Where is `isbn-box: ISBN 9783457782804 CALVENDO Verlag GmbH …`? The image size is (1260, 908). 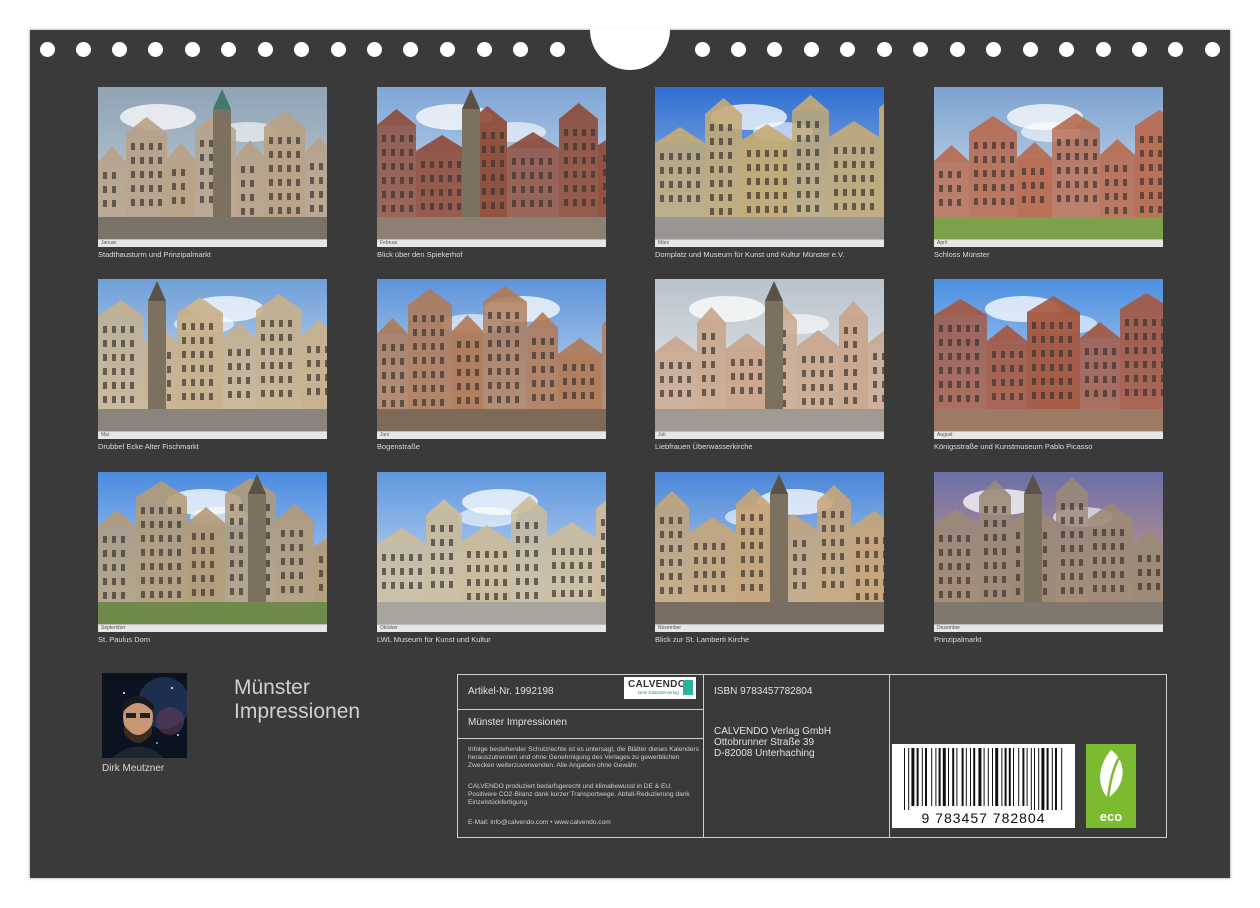
isbn-box: ISBN 9783457782804 CALVENDO Verlag GmbH … is located at coordinates (796, 756).